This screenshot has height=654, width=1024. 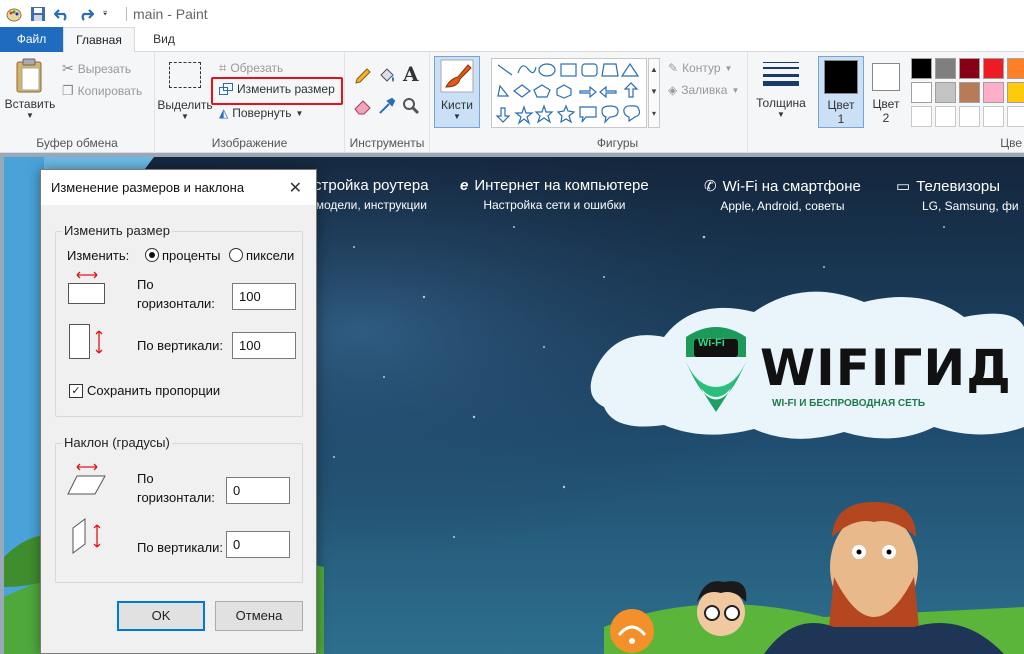 What do you see at coordinates (170, 13) in the screenshot?
I see `window-title: main - Paint` at bounding box center [170, 13].